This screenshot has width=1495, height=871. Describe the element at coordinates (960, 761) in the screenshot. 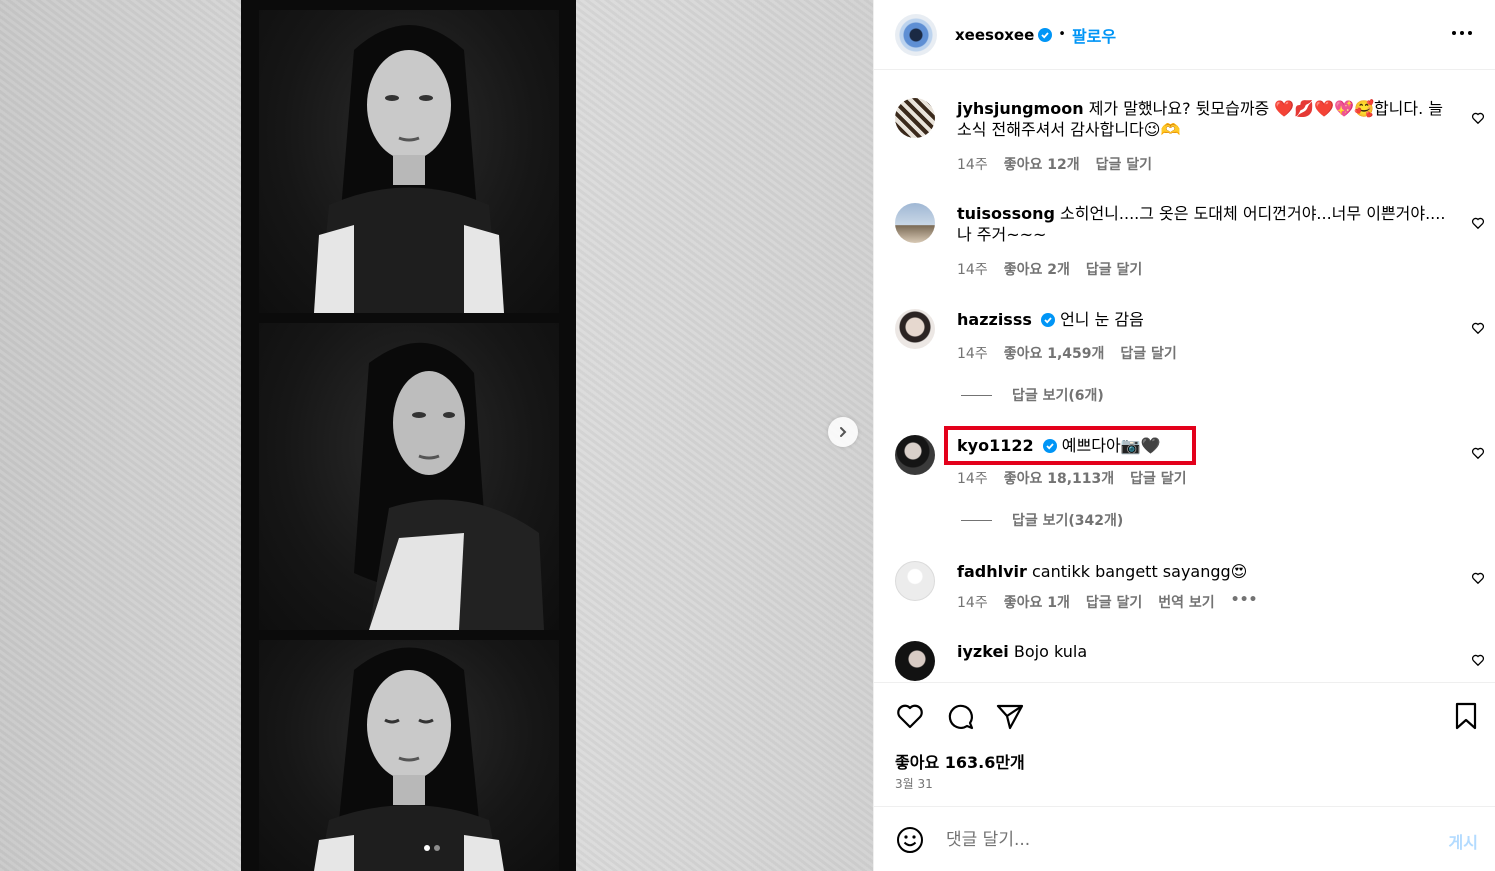

I see `post-likes-count: 좋아요 163.6만개` at that location.